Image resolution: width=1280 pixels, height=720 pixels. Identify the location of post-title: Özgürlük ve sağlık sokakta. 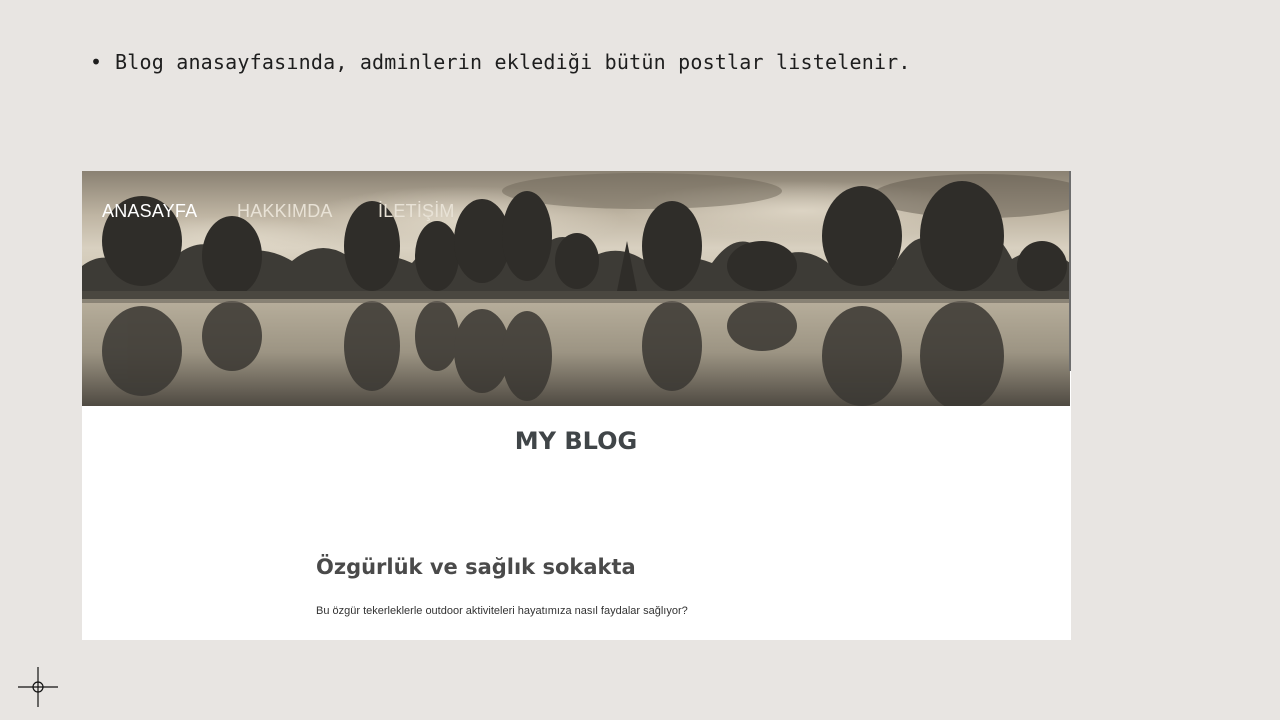
(476, 567).